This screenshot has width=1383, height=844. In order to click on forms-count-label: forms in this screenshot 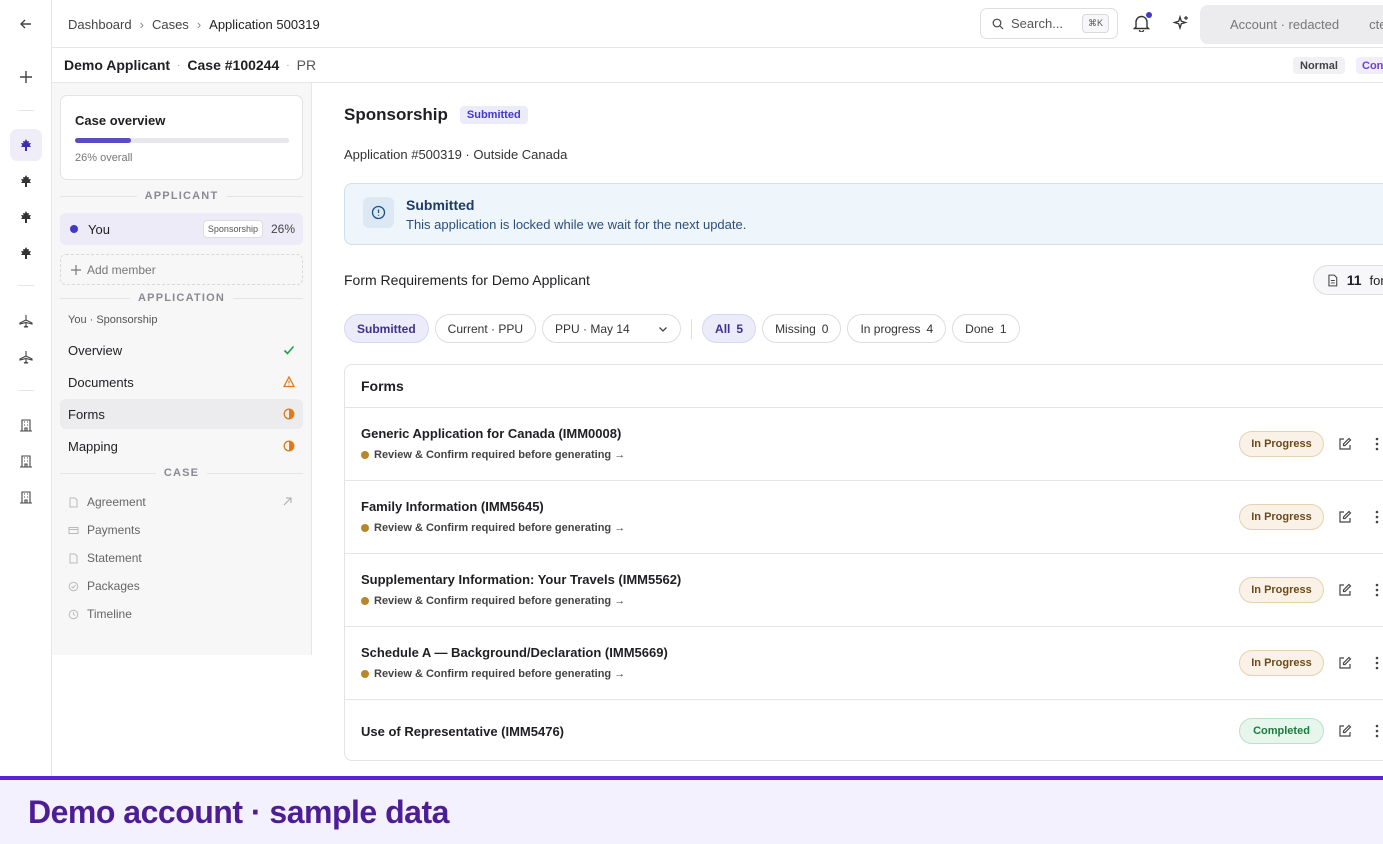, I will do `click(1376, 280)`.